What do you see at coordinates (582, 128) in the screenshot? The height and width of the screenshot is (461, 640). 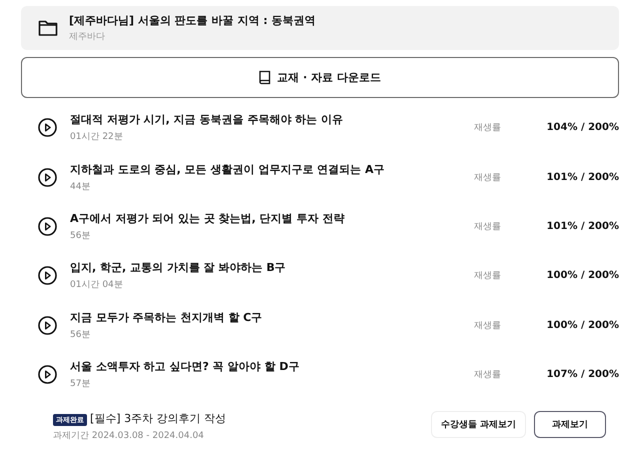 I see `playback-rate: 104% / 200%` at bounding box center [582, 128].